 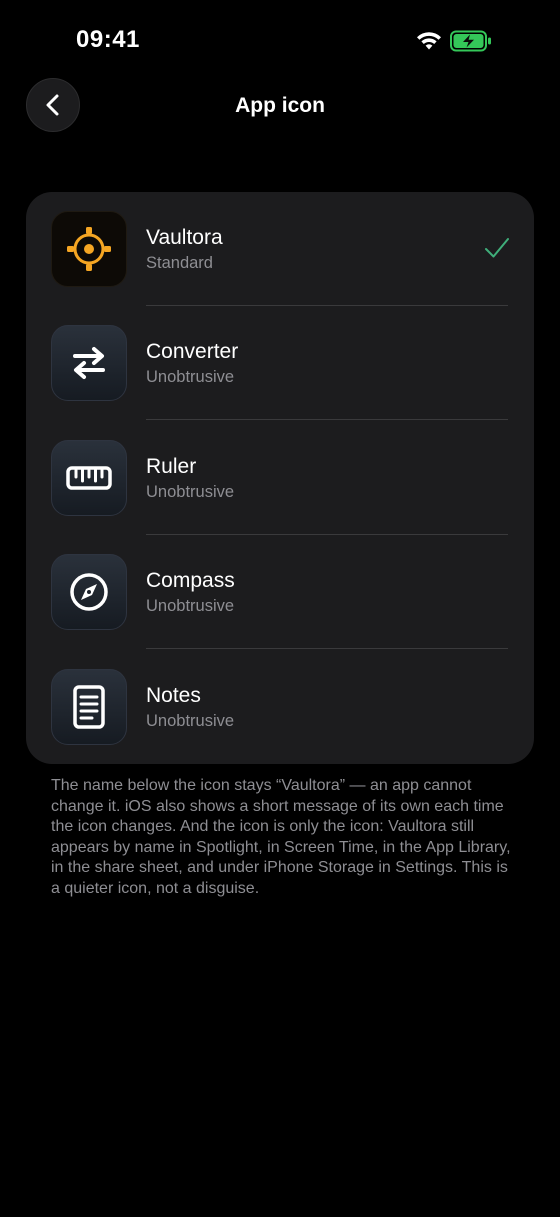 I want to click on status-time: 09:41, so click(x=108, y=39).